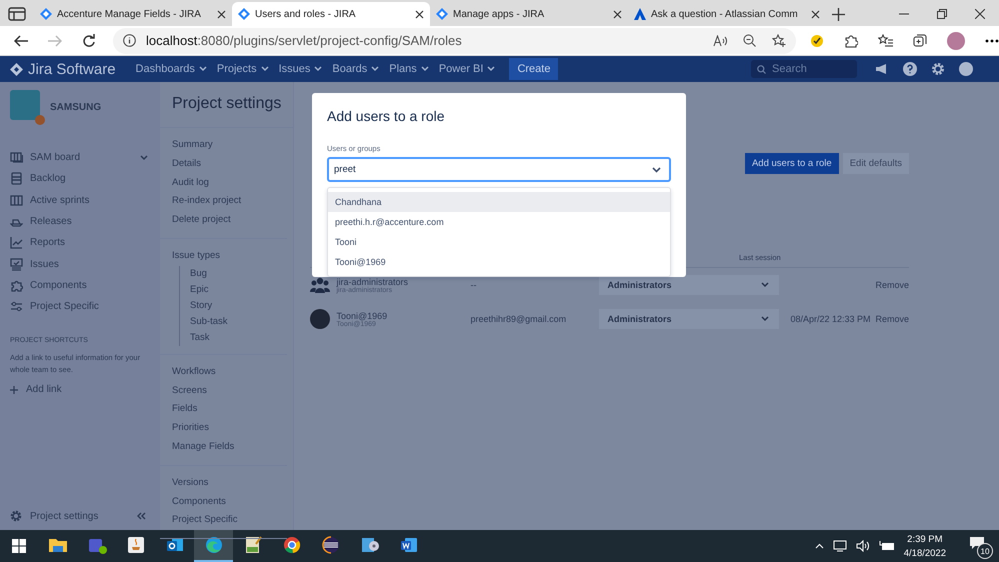 Image resolution: width=999 pixels, height=562 pixels. I want to click on sidebar-item: Project Specific, so click(85, 307).